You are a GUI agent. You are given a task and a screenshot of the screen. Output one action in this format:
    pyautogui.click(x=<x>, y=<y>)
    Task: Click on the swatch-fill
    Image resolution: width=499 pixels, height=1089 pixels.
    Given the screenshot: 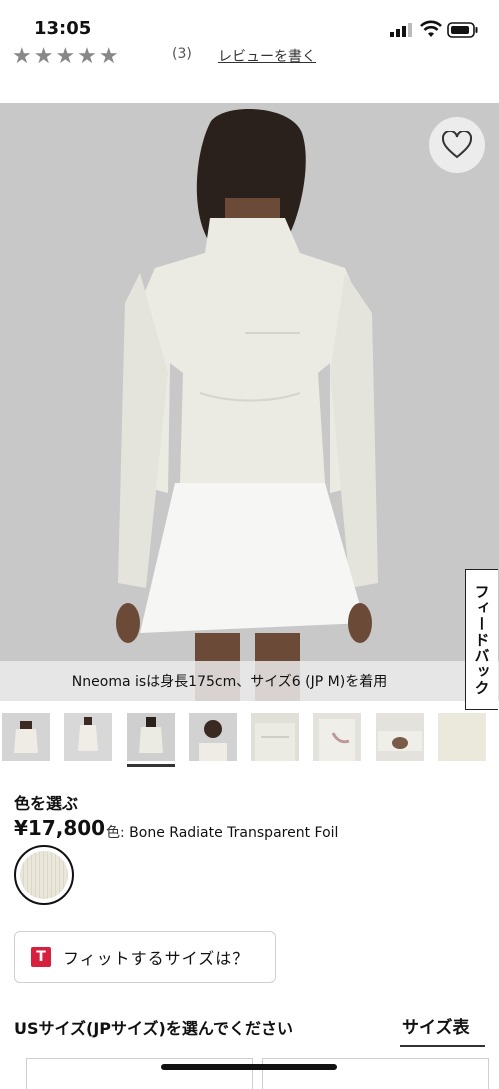 What is the action you would take?
    pyautogui.click(x=44, y=875)
    